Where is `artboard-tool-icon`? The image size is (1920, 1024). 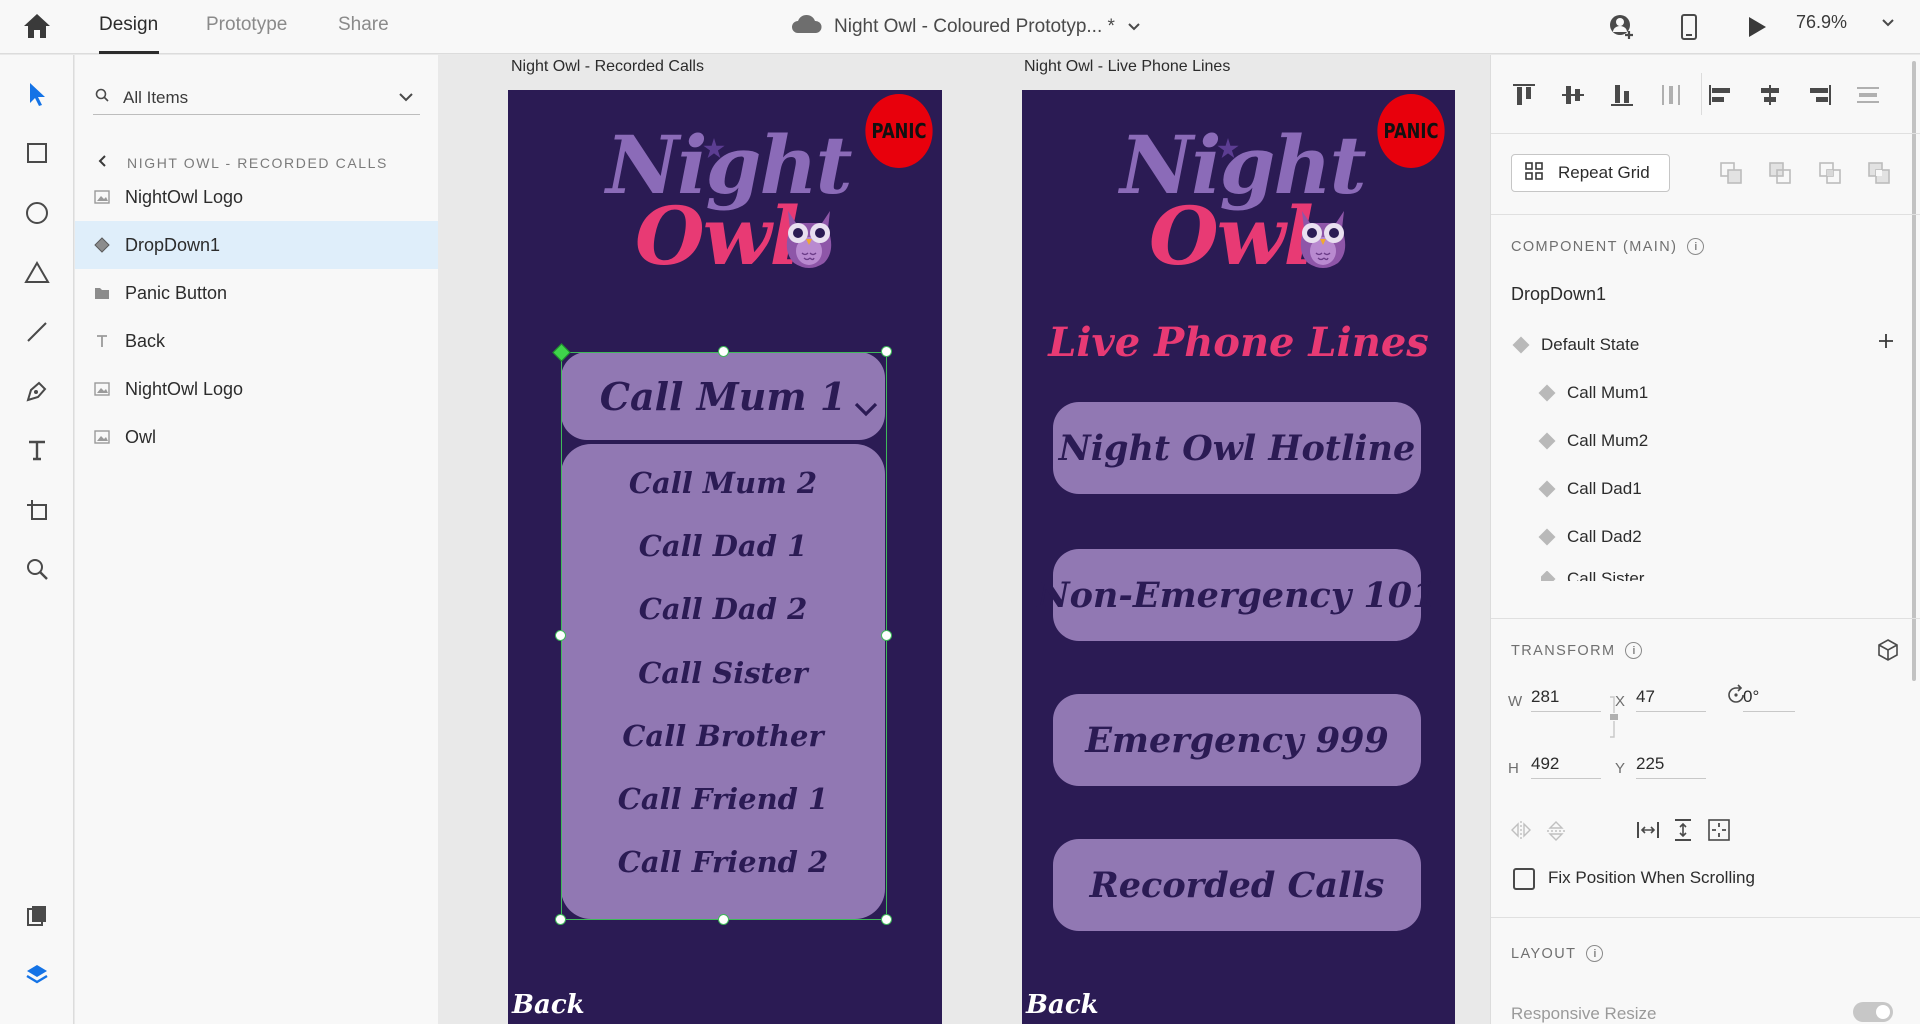
artboard-tool-icon is located at coordinates (37, 510).